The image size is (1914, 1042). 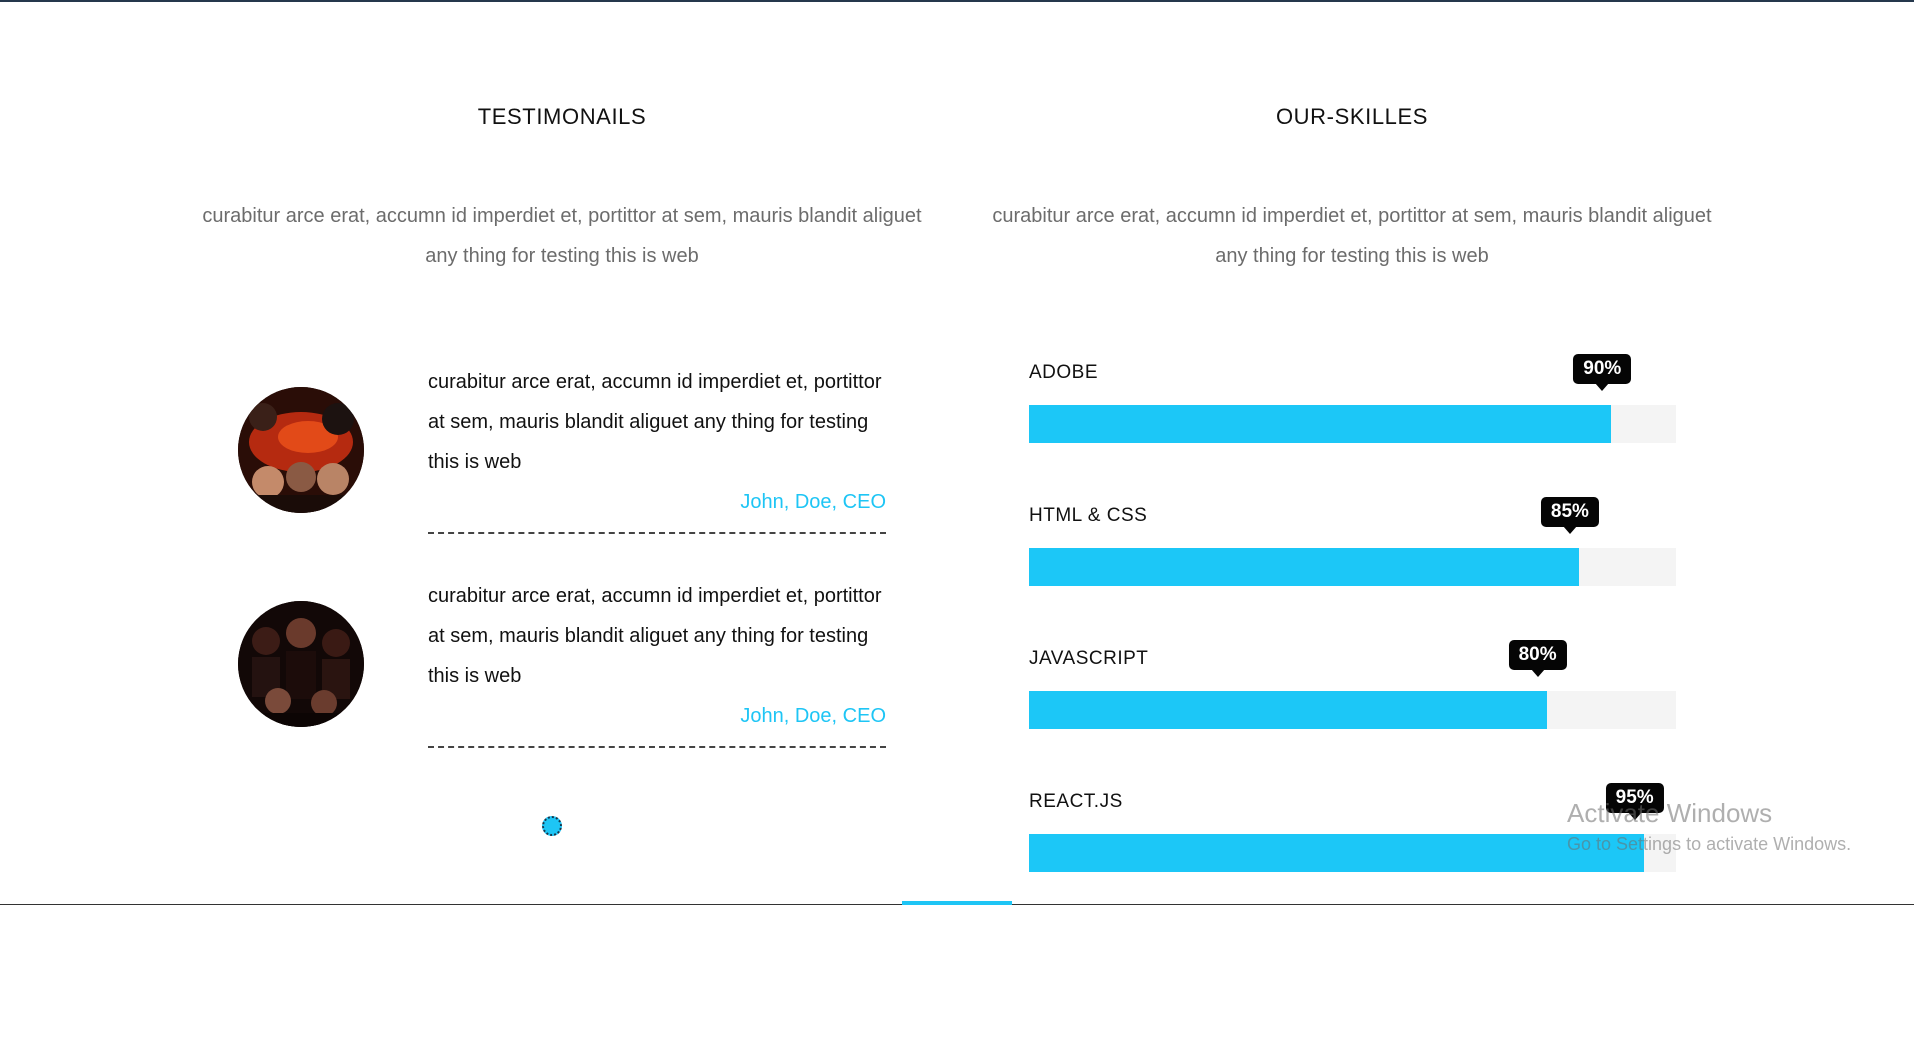 I want to click on skills-title: OUR-SKILLES, so click(x=1352, y=116).